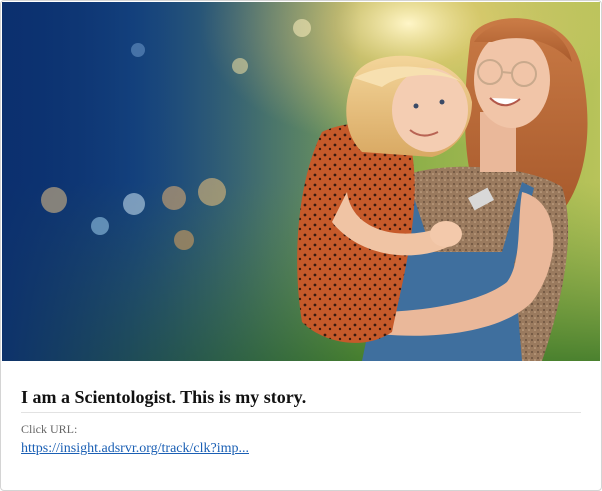 The image size is (602, 491). What do you see at coordinates (49, 429) in the screenshot?
I see `click-url-label: Click URL:` at bounding box center [49, 429].